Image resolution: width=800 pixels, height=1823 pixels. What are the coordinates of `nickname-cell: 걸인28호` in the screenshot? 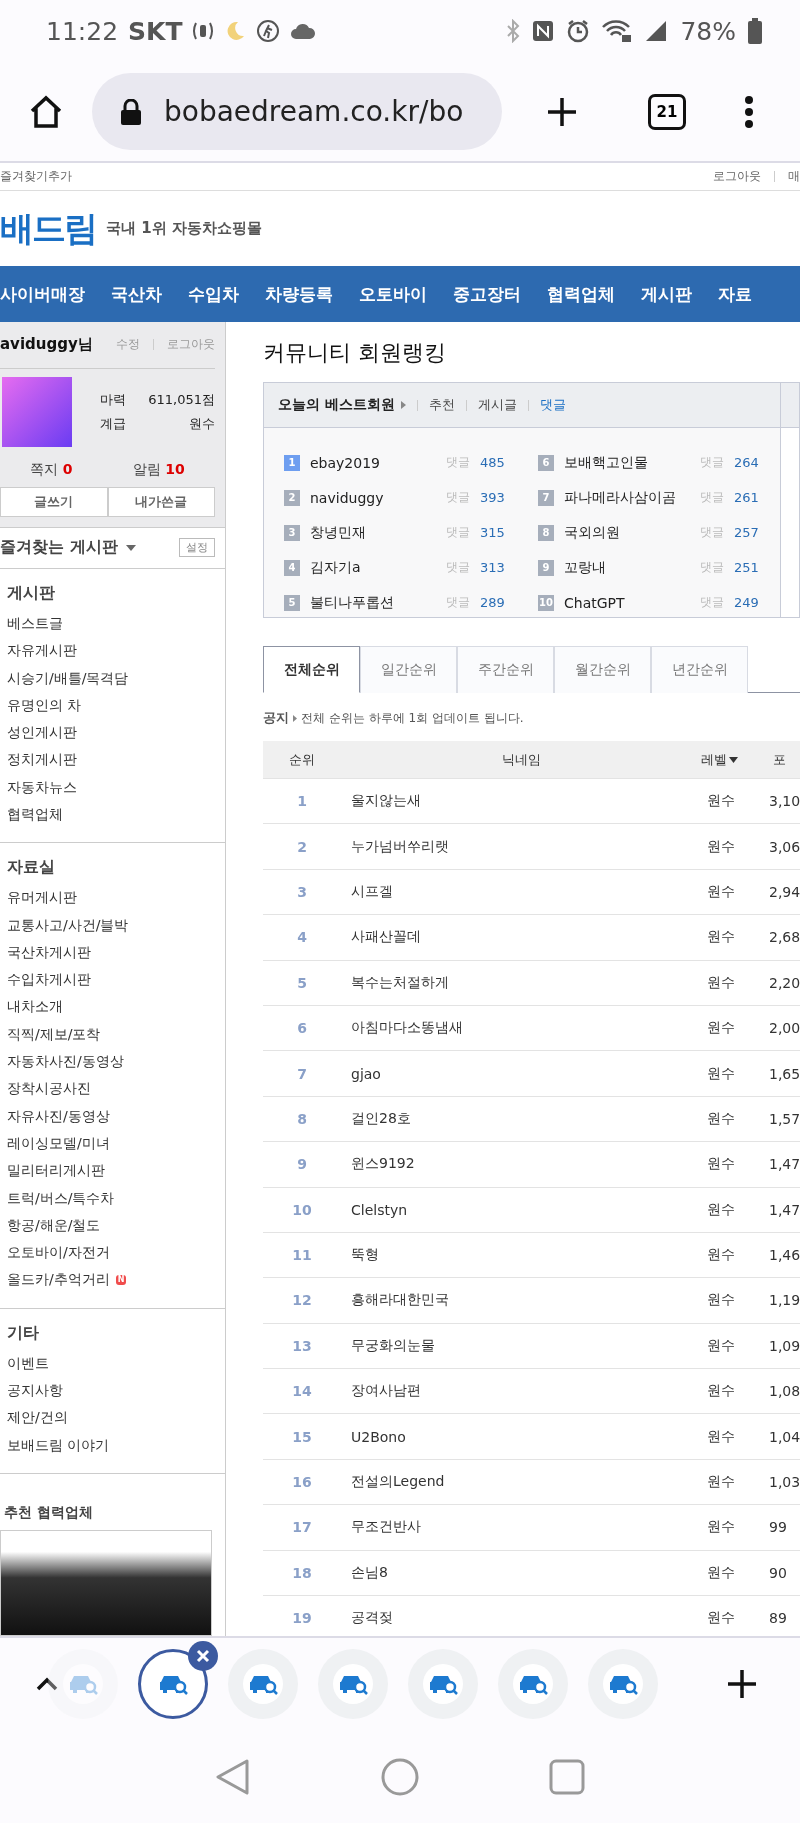 It's located at (521, 1118).